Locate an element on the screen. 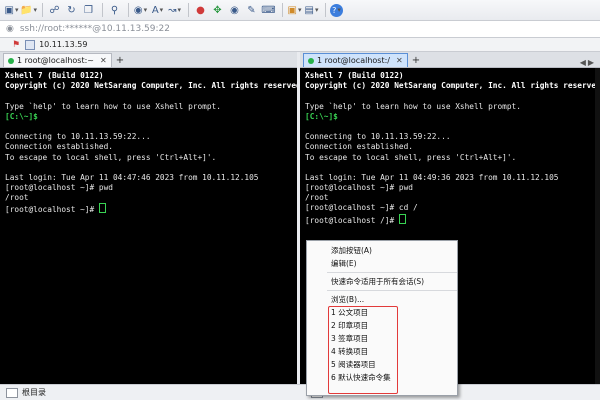 This screenshot has height=400, width=600. menu-item-add-button: 添加按钮(A) is located at coordinates (382, 250).